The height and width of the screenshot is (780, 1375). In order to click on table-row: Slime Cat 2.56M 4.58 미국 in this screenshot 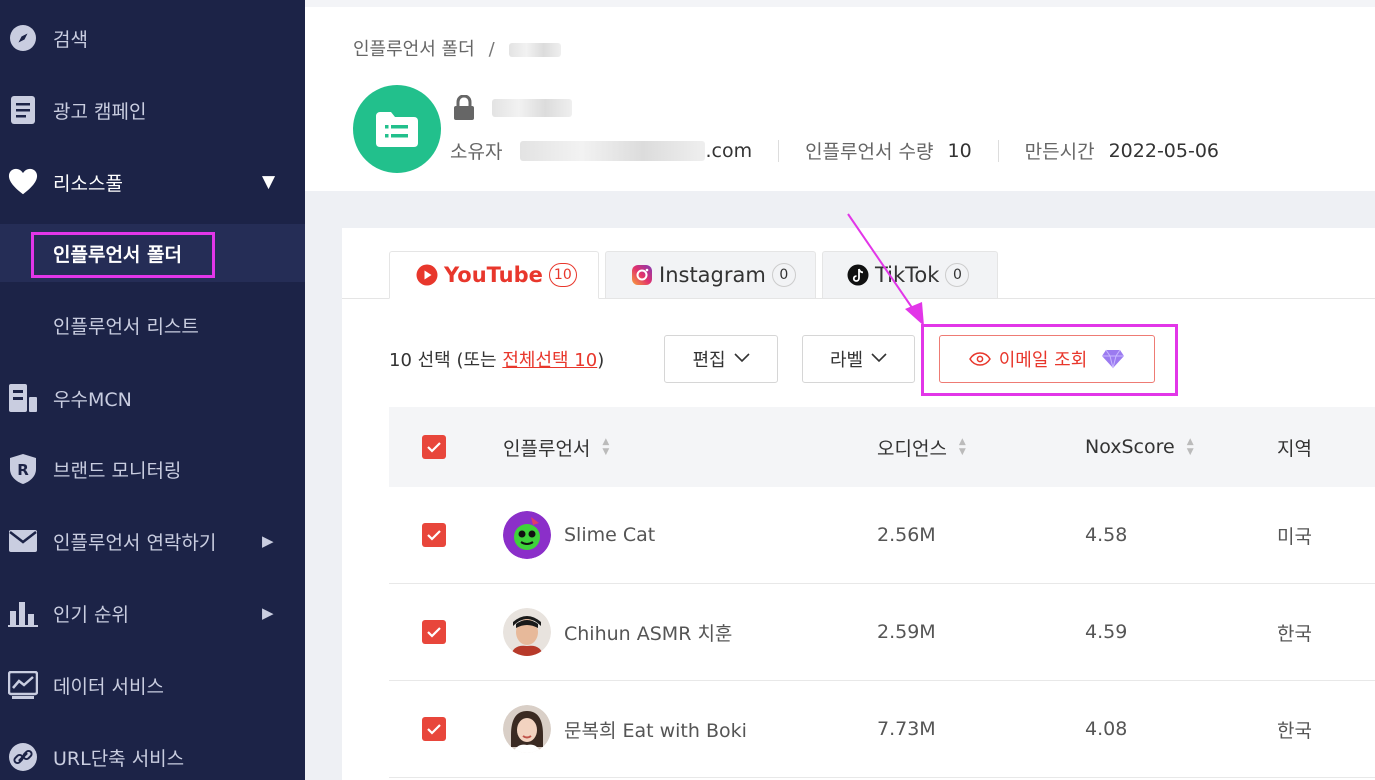, I will do `click(882, 535)`.